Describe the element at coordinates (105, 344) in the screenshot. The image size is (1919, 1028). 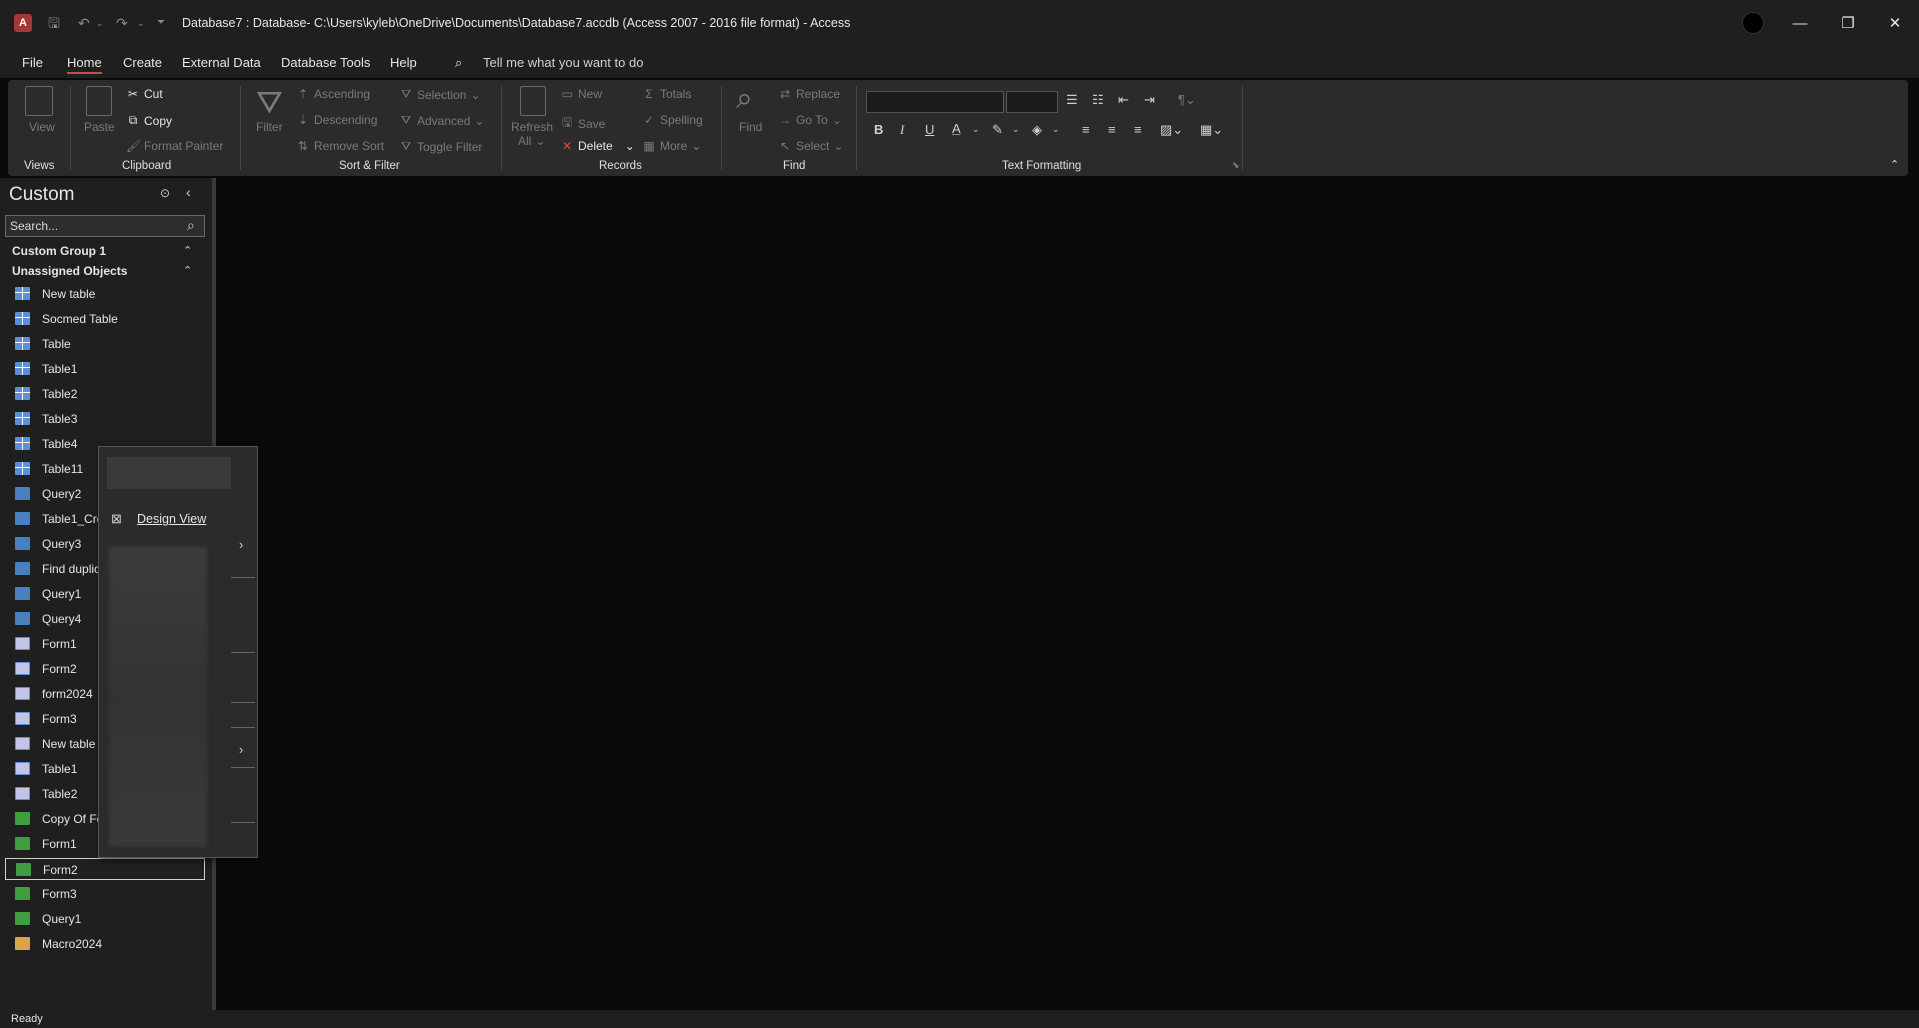
I see `nav-item-table: Table` at that location.